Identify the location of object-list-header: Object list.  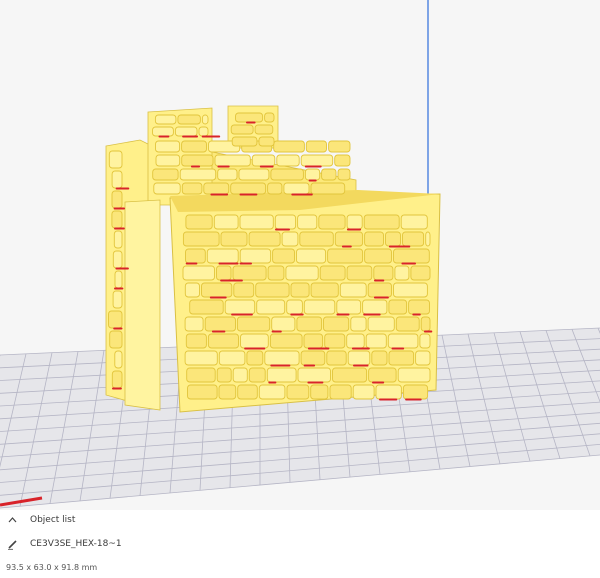
(40, 520).